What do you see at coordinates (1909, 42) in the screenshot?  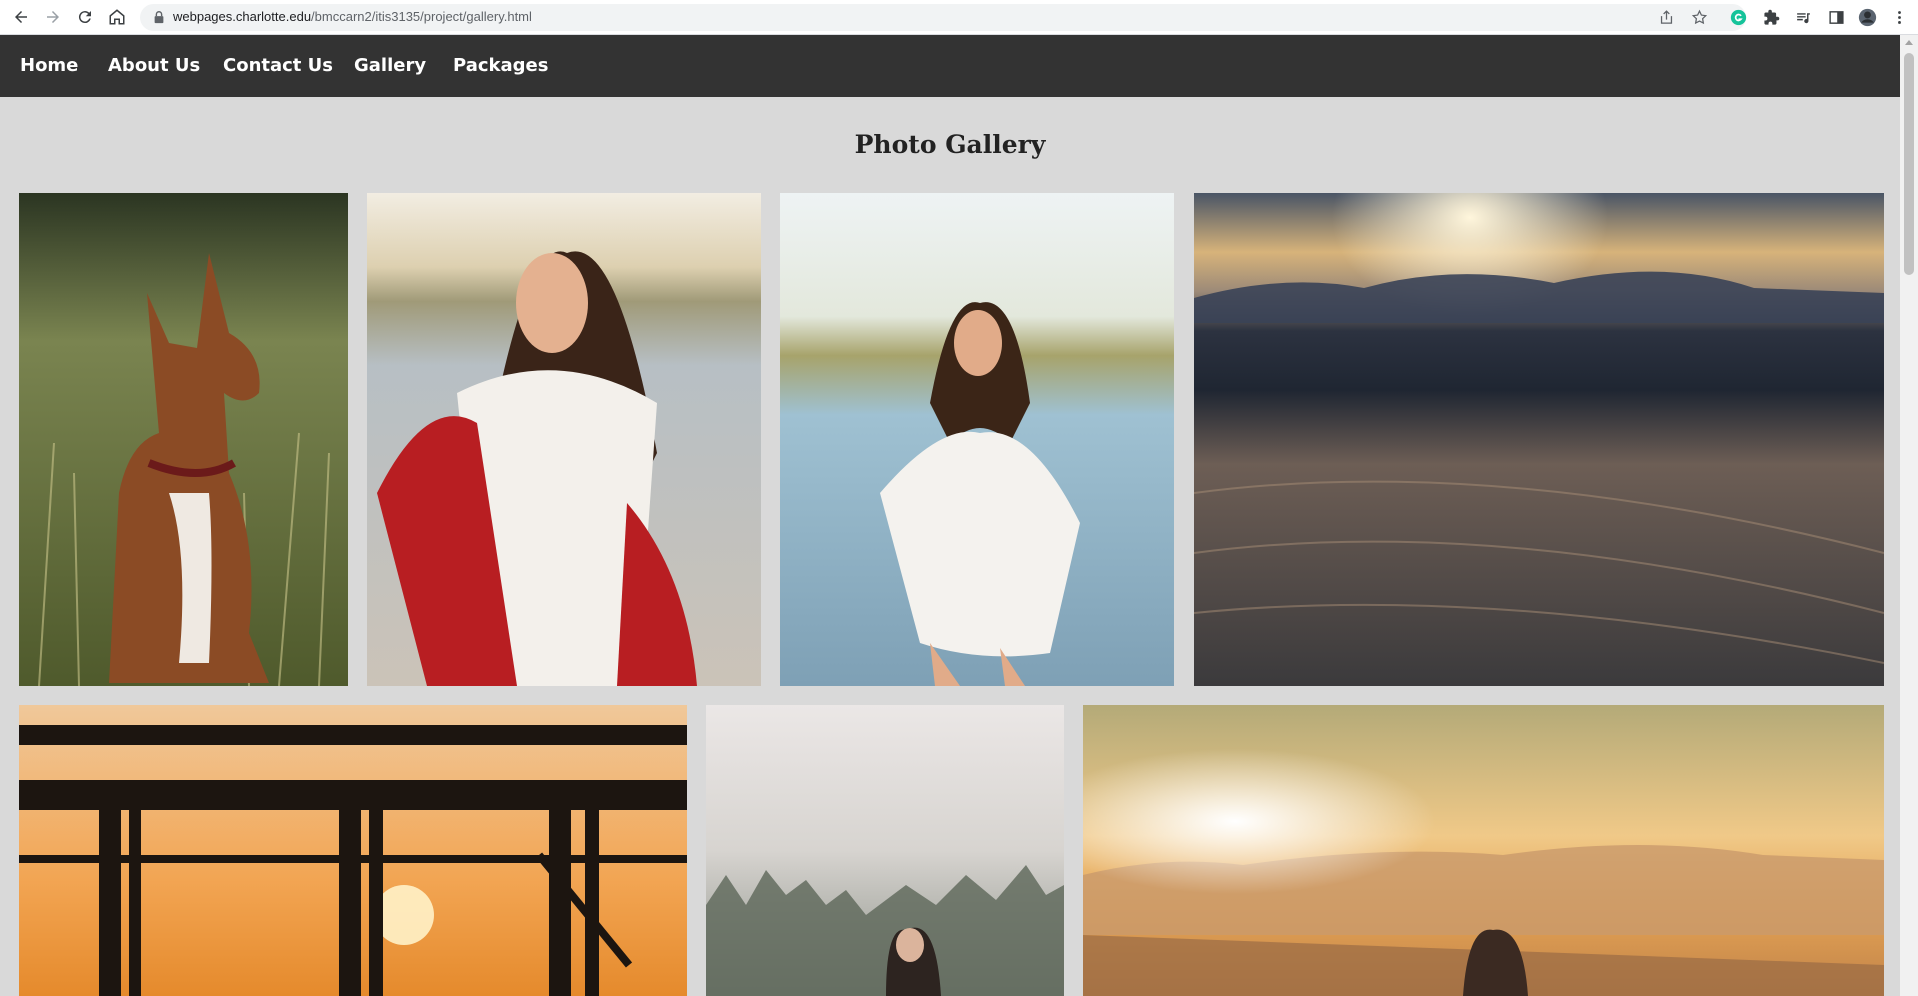 I see `scroll-up-icon` at bounding box center [1909, 42].